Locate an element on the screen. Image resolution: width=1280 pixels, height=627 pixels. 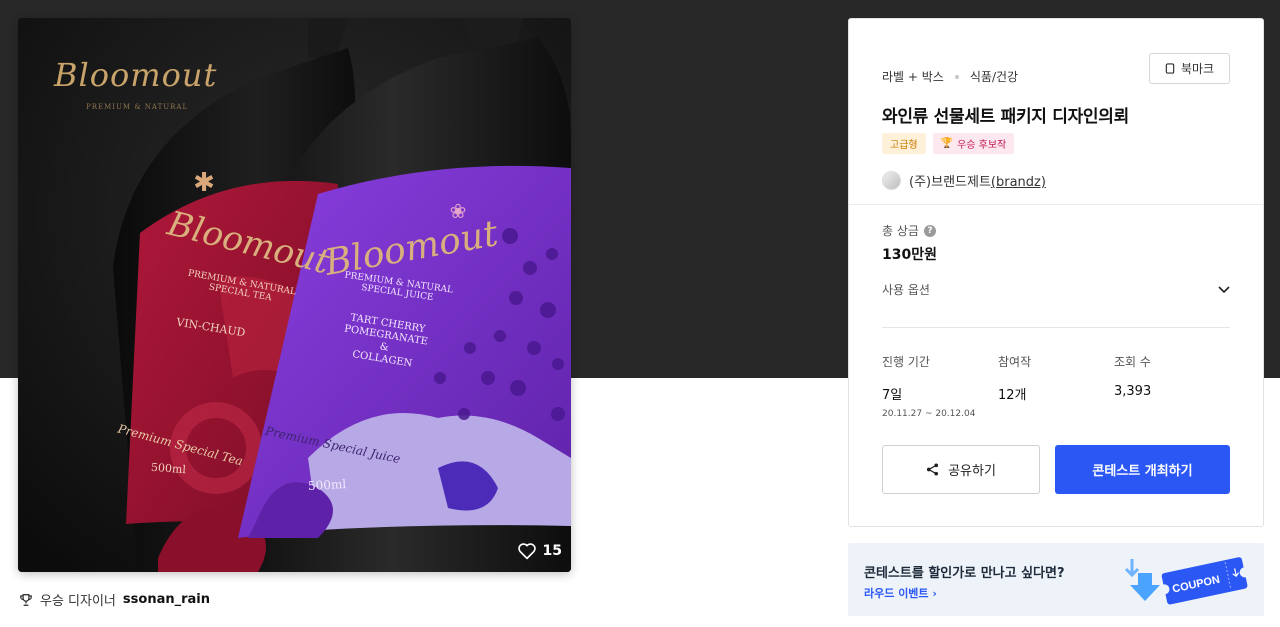
prize-label: 총 상금 ? is located at coordinates (909, 230).